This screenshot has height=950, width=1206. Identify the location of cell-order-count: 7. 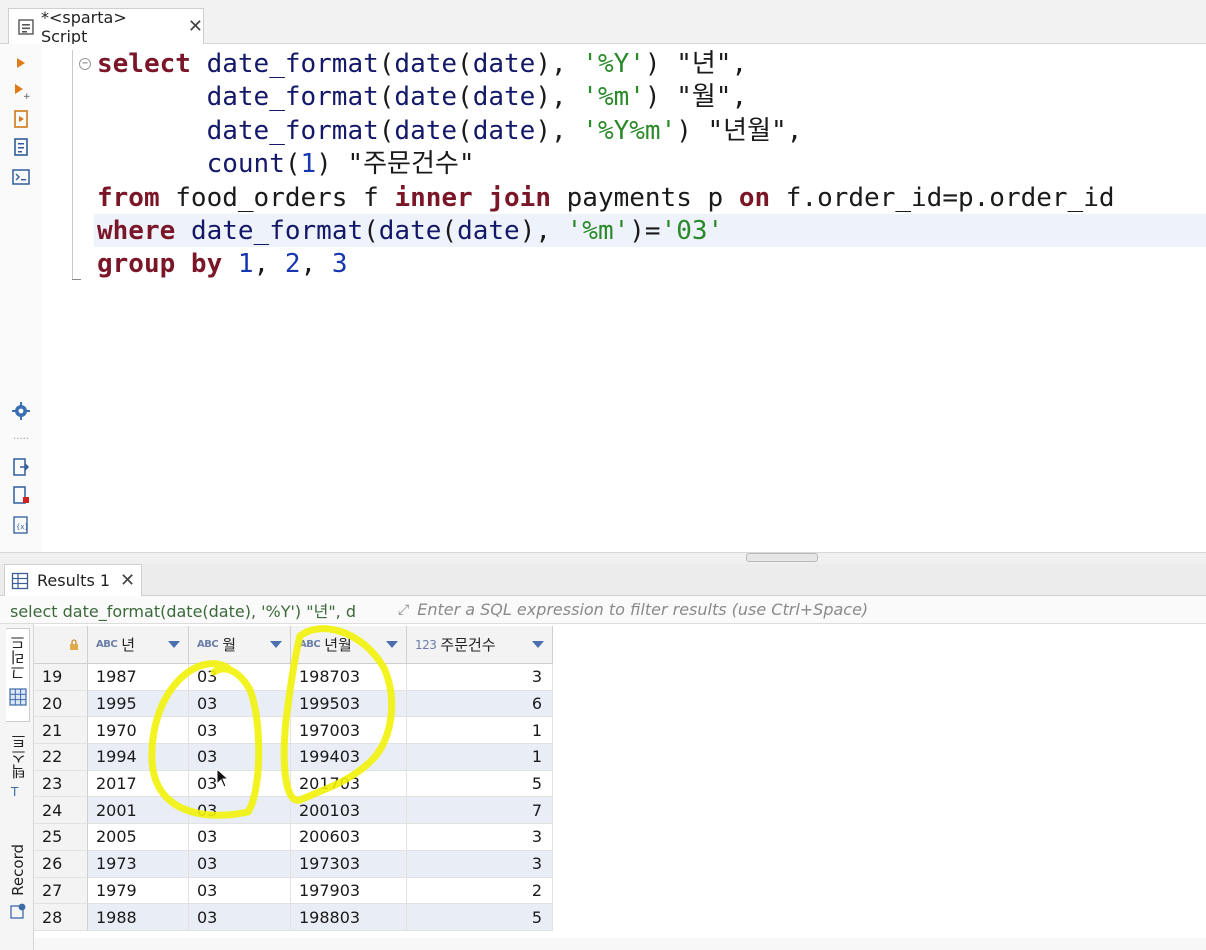
(480, 811).